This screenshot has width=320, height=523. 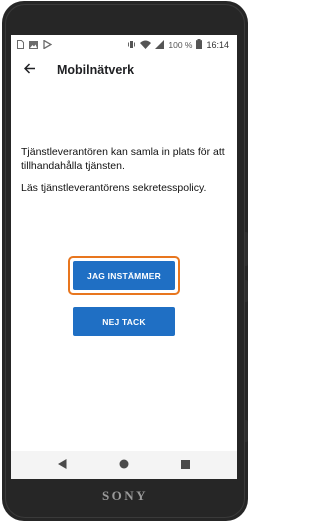 What do you see at coordinates (20, 45) in the screenshot?
I see `sim-icon` at bounding box center [20, 45].